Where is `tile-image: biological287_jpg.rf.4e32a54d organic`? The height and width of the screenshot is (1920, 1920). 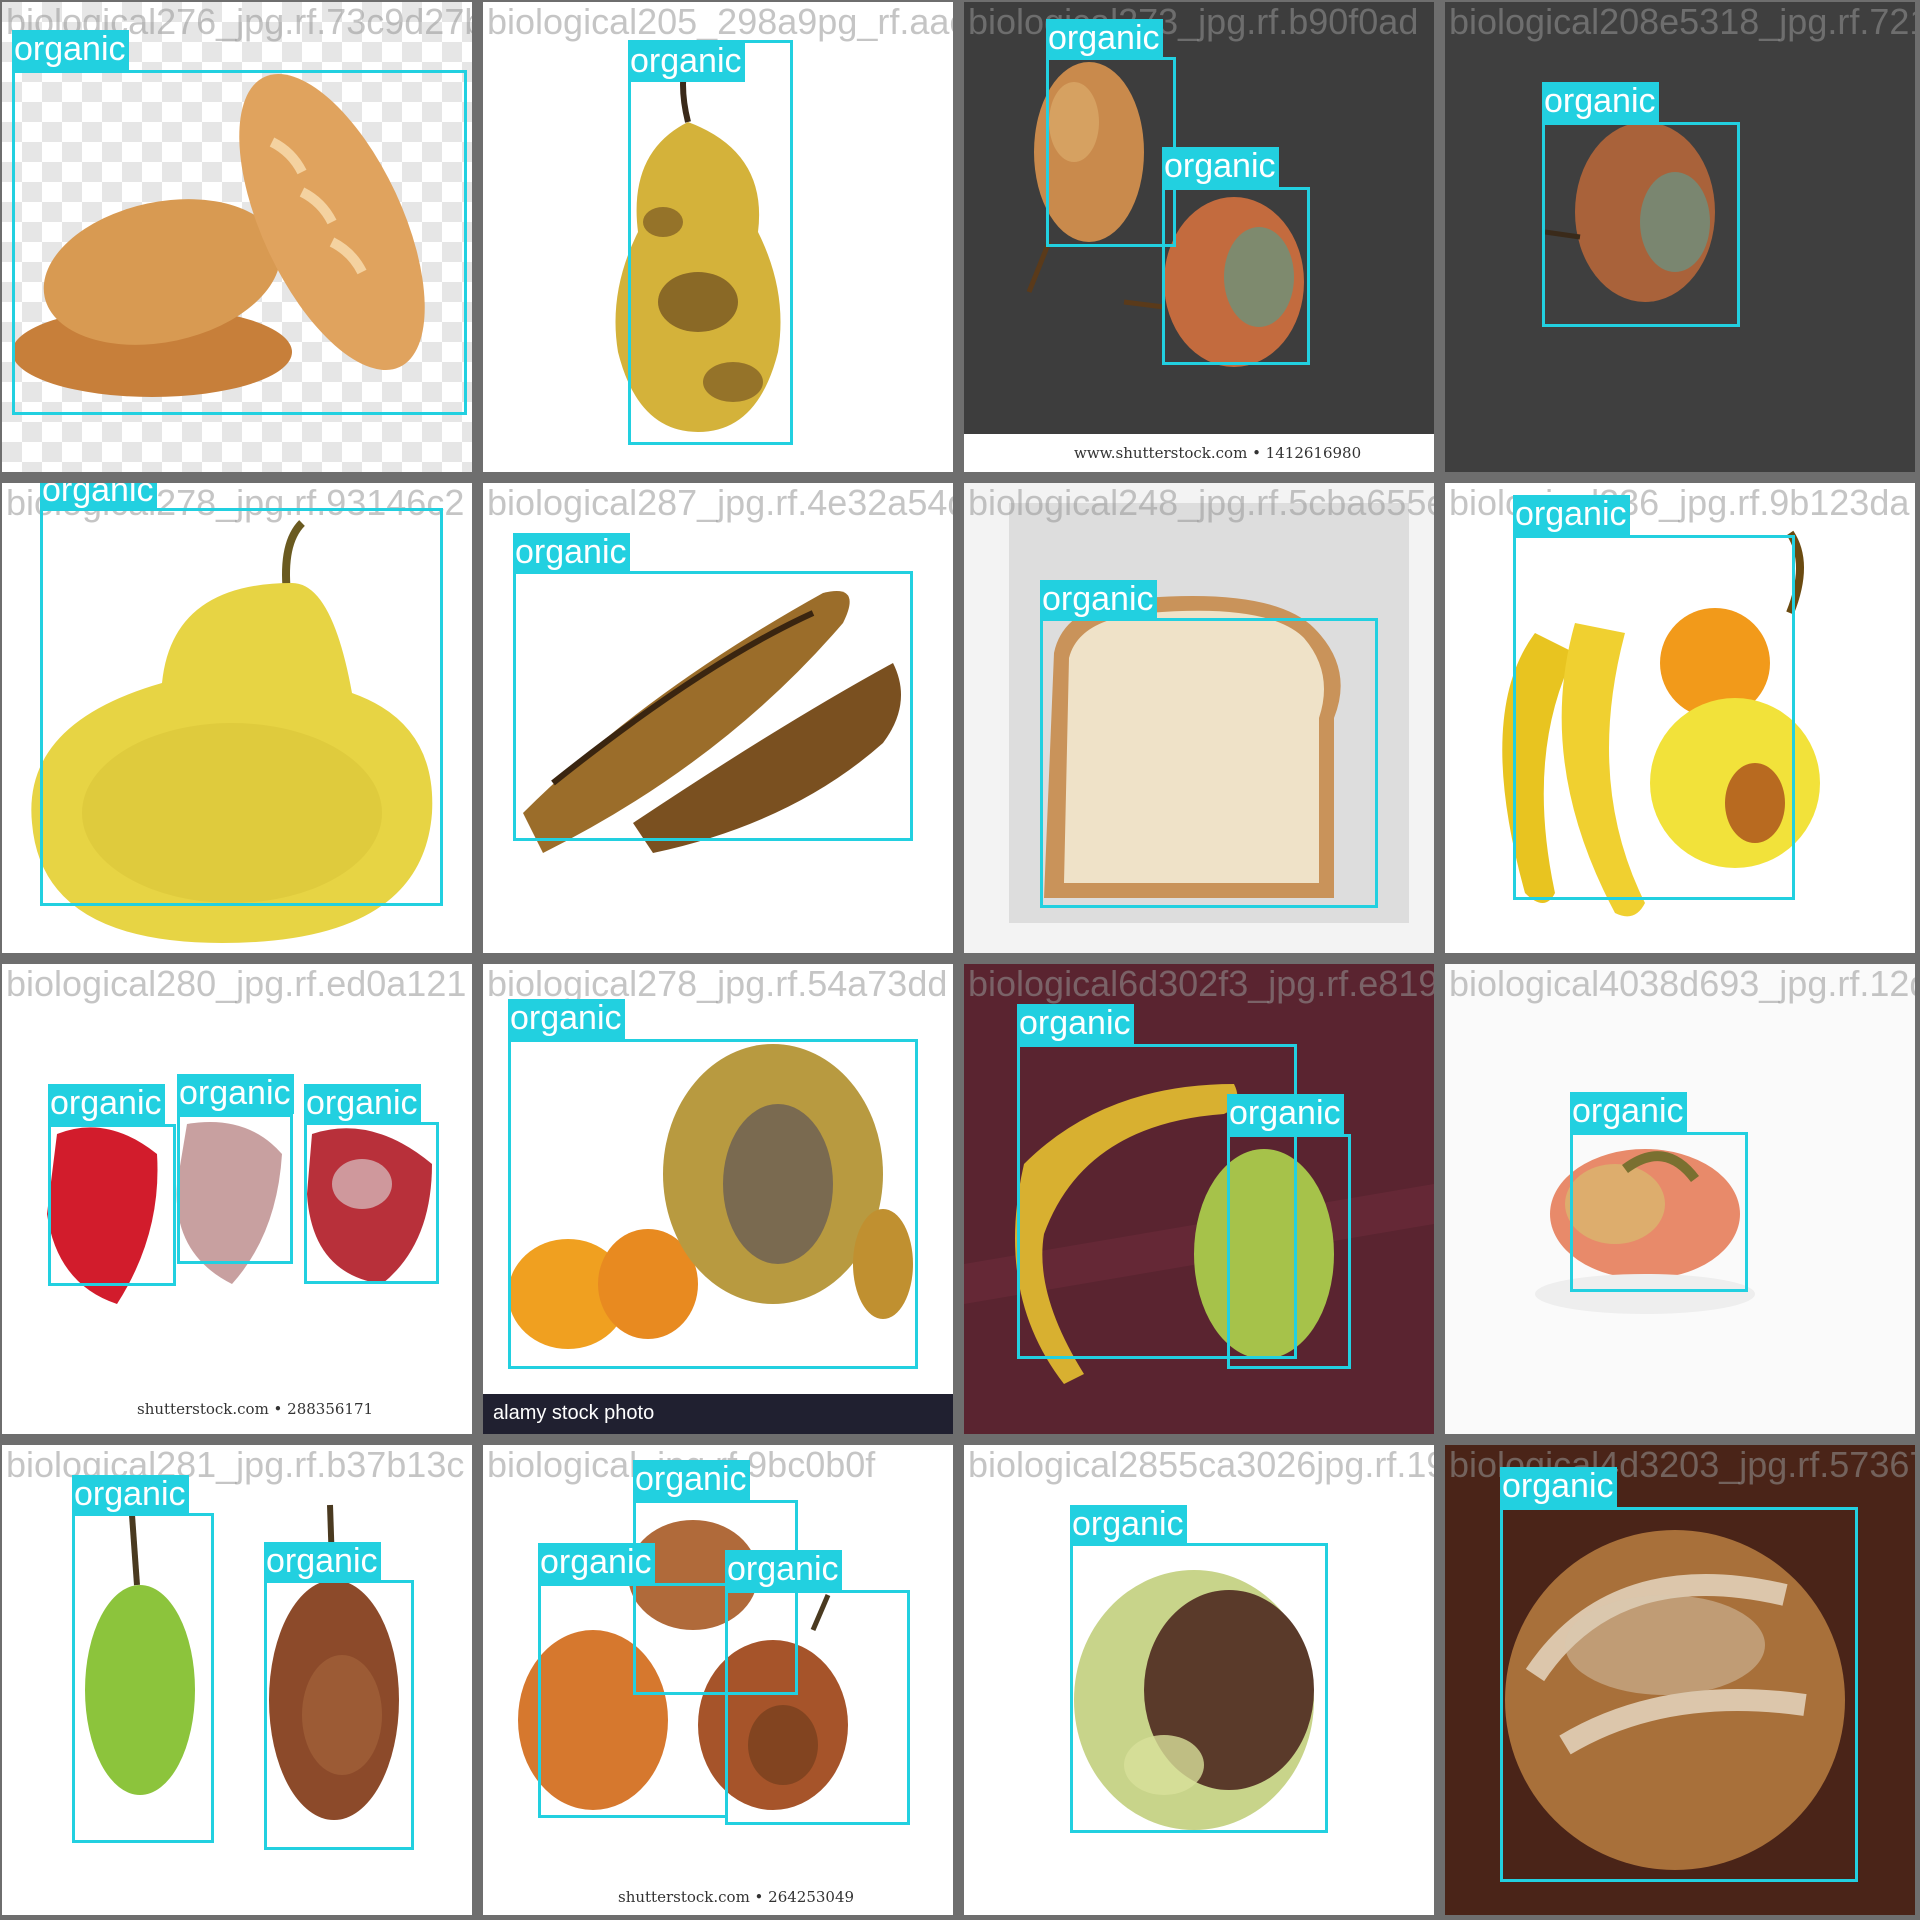 tile-image: biological287_jpg.rf.4e32a54d organic is located at coordinates (718, 718).